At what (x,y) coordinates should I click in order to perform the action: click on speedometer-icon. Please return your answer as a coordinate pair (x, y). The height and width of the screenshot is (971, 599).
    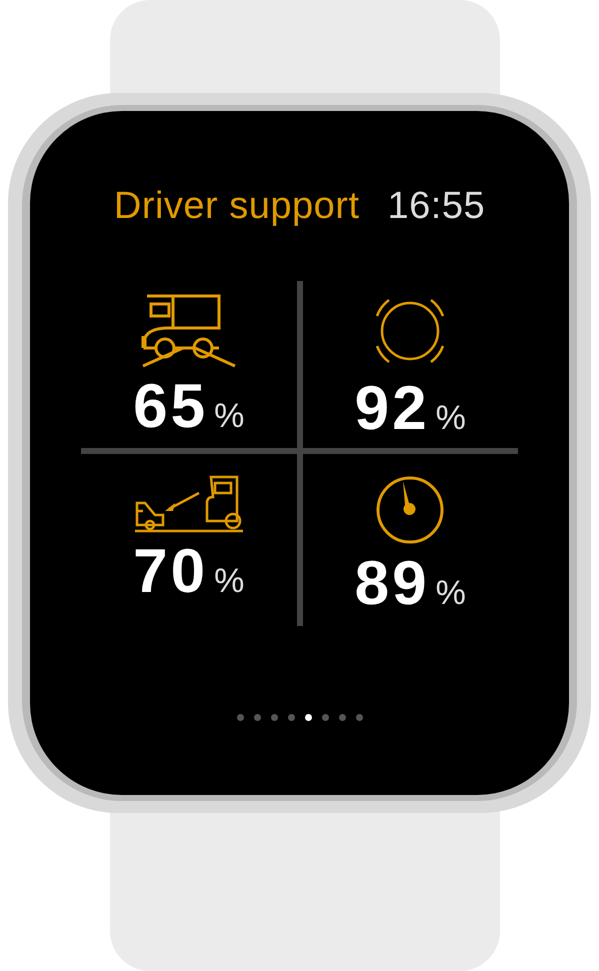
    Looking at the image, I should click on (410, 510).